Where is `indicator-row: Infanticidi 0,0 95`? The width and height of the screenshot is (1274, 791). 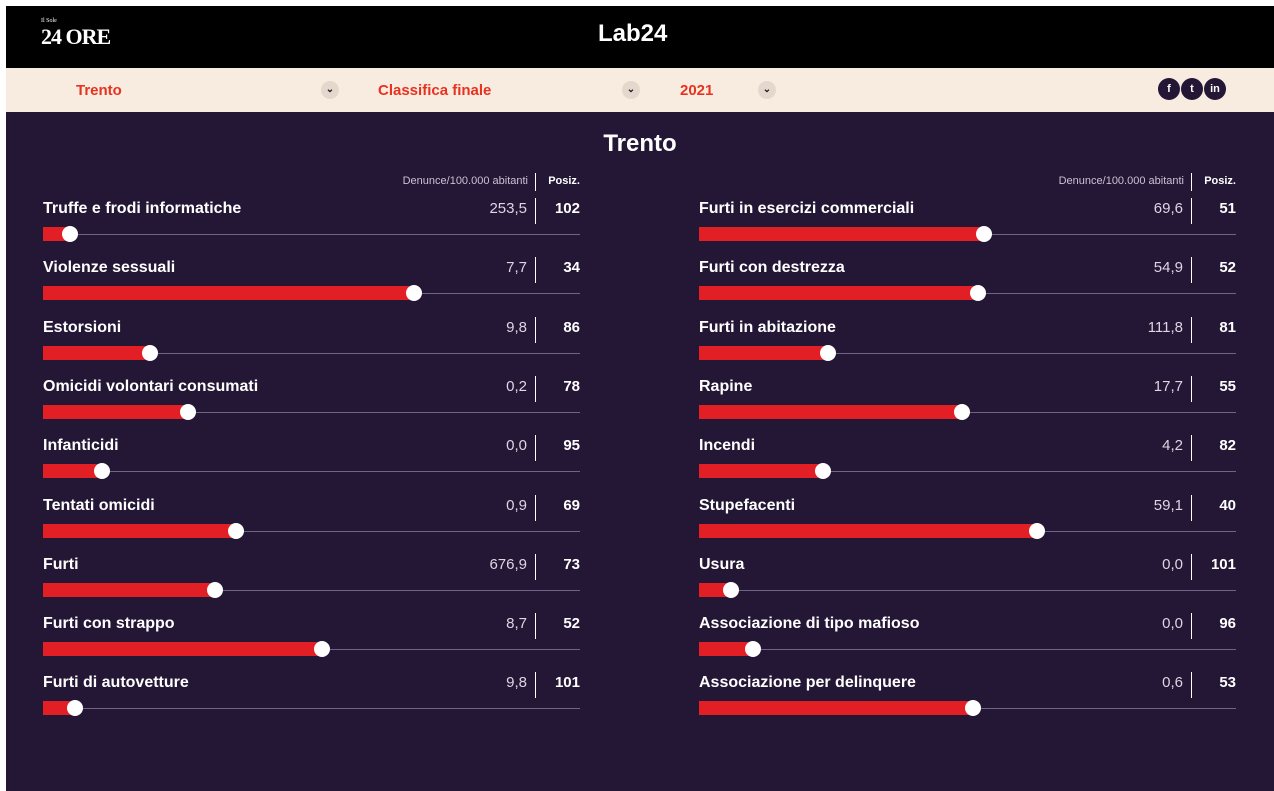
indicator-row: Infanticidi 0,0 95 is located at coordinates (311, 462).